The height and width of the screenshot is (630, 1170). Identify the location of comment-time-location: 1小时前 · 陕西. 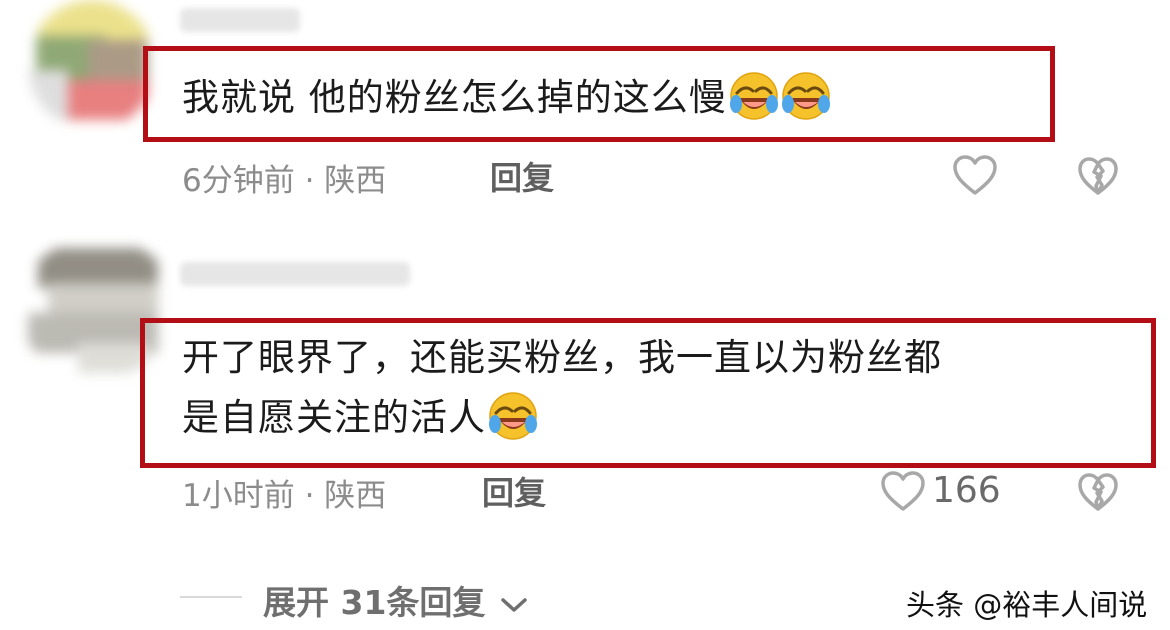
(284, 496).